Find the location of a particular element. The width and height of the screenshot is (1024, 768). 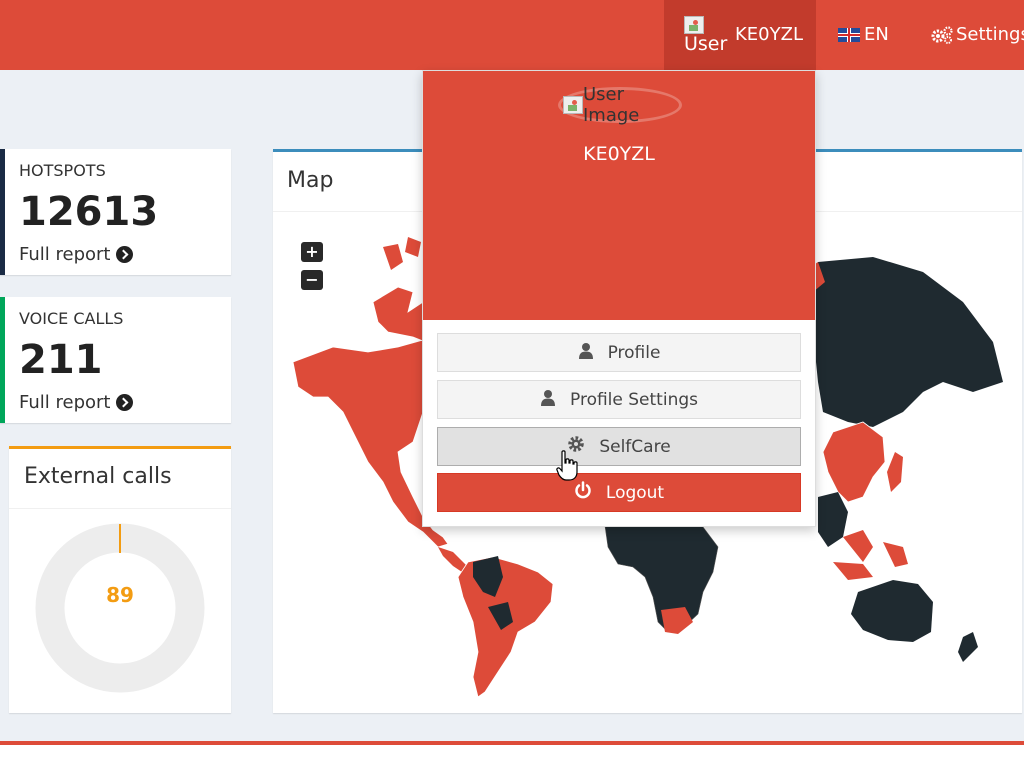

hotspots-full-report-link: Full report is located at coordinates (76, 254).